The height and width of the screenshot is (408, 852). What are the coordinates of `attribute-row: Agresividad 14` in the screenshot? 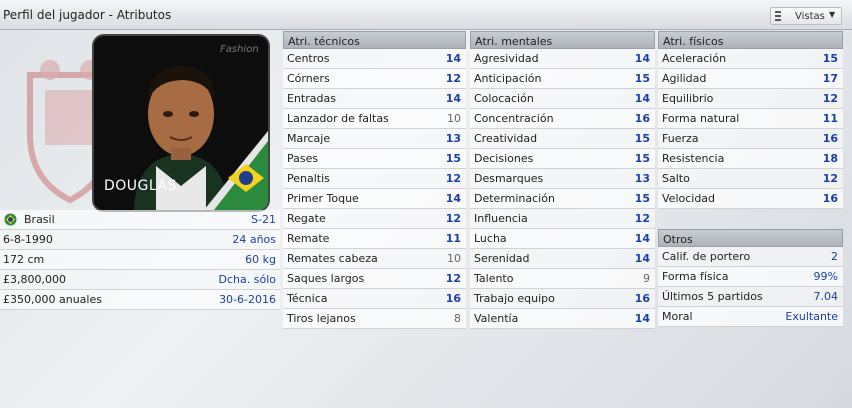 It's located at (562, 59).